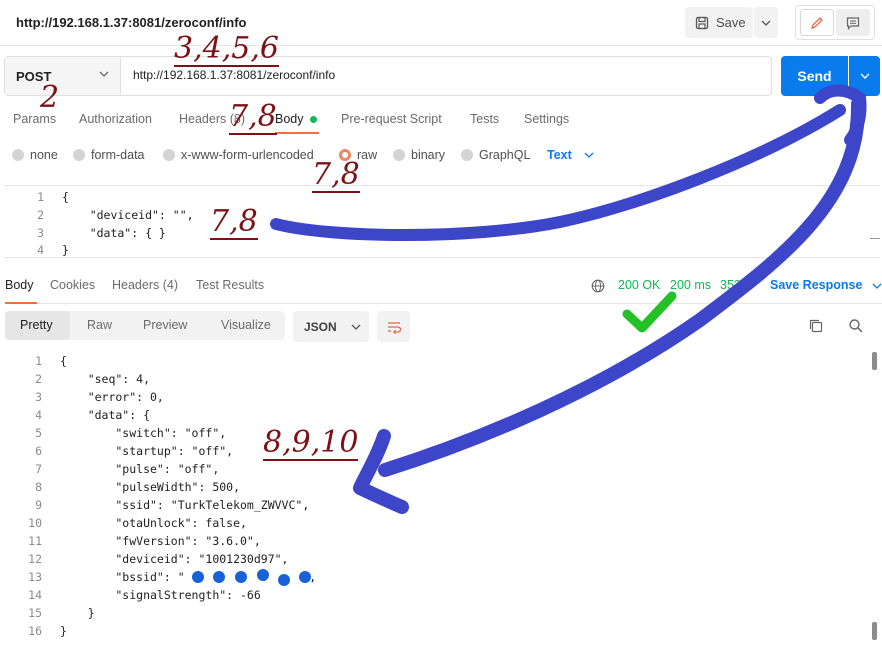 This screenshot has width=882, height=650. What do you see at coordinates (99, 325) in the screenshot?
I see `view-raw: Raw` at bounding box center [99, 325].